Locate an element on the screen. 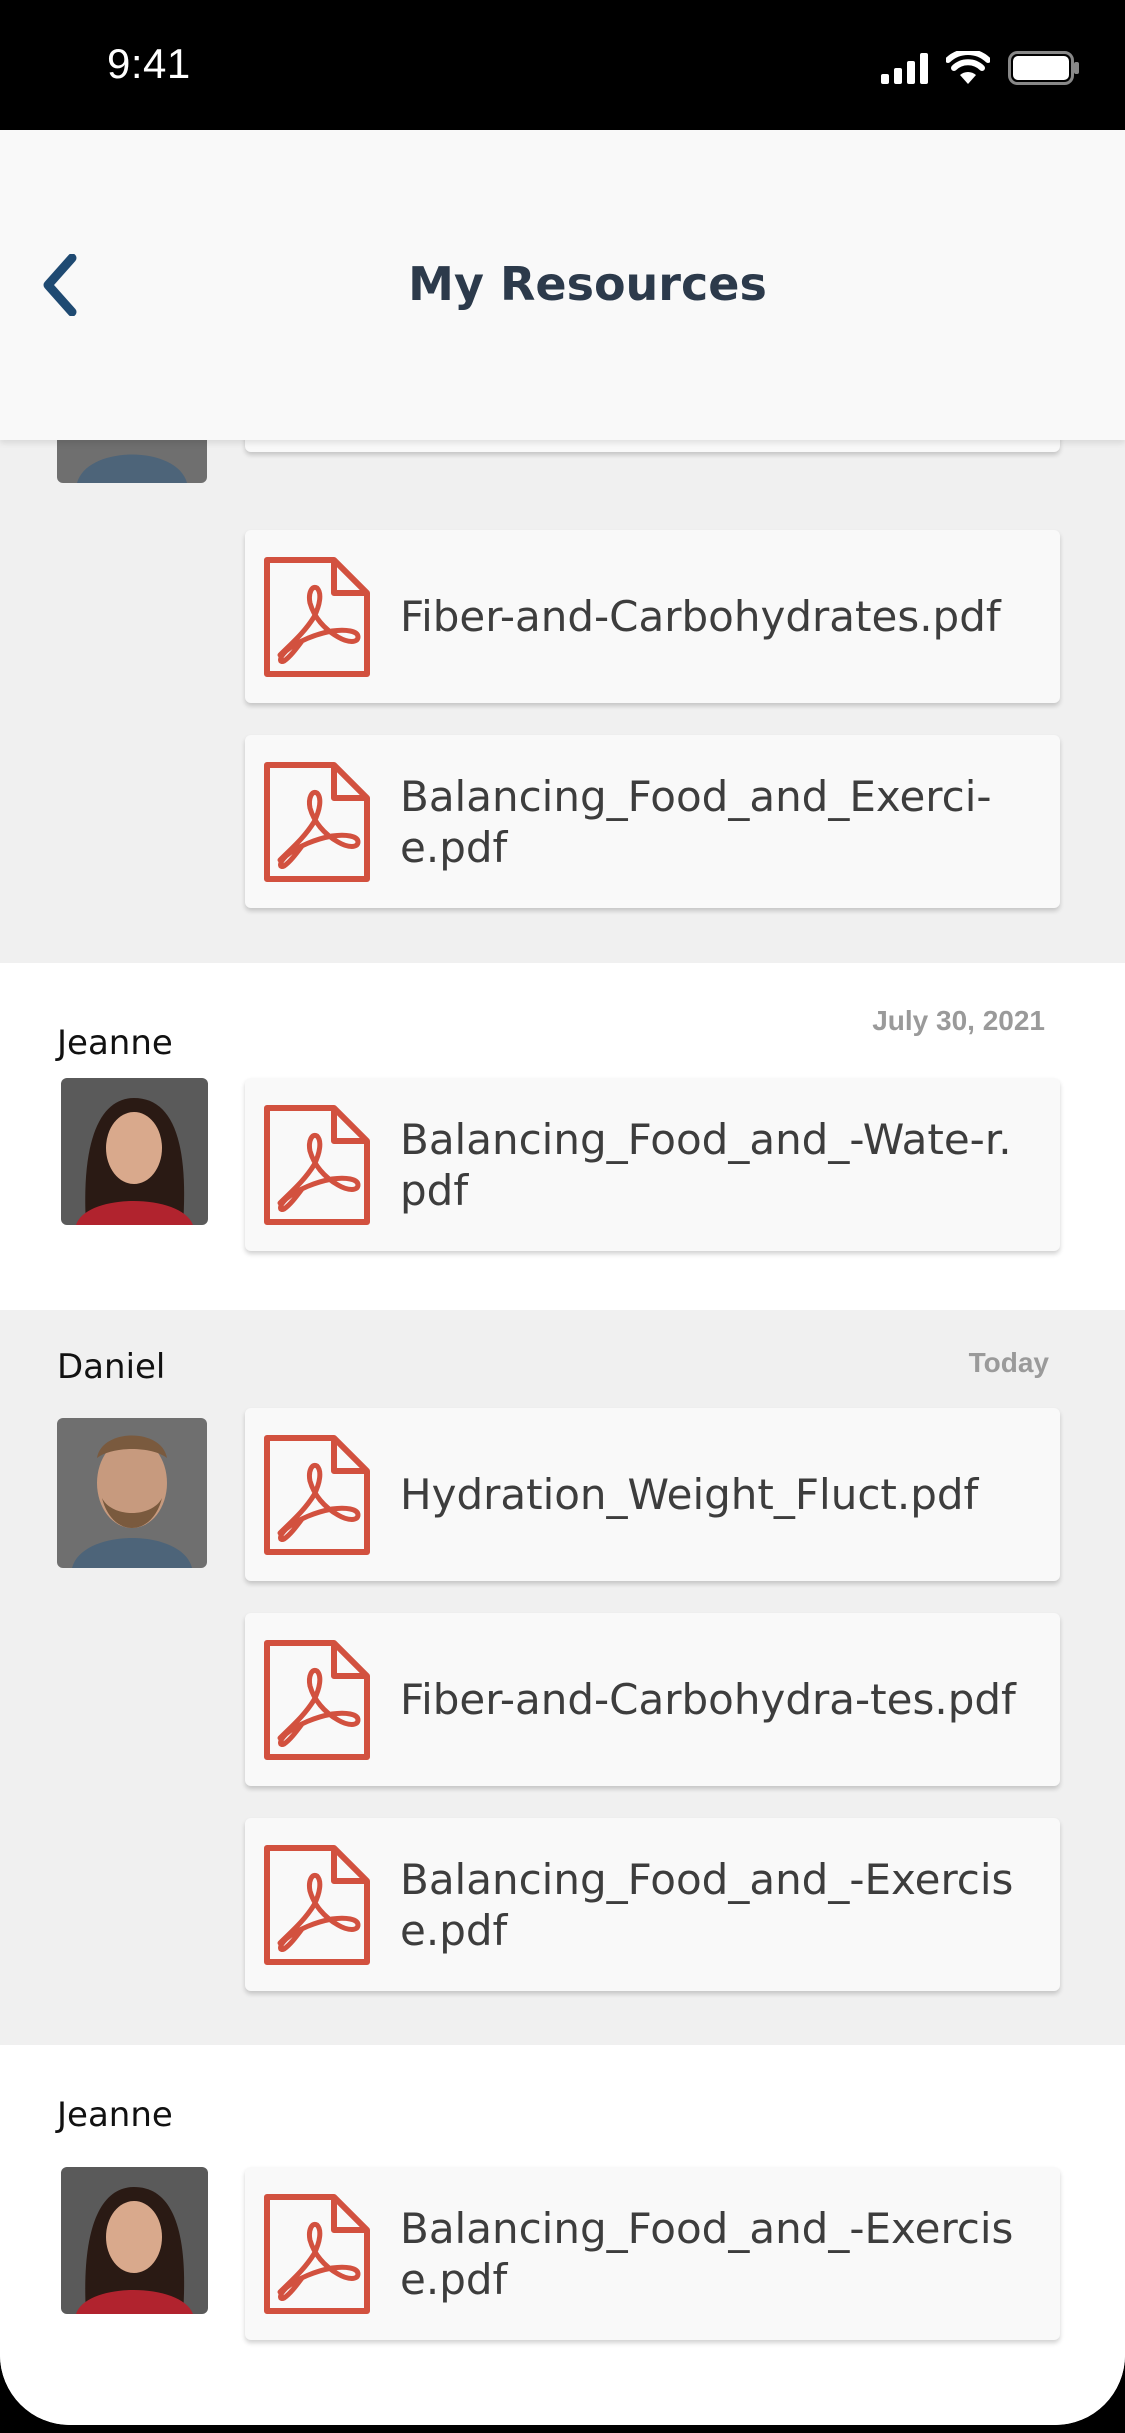 The image size is (1125, 2433). file-card: Fiber-and-Carbohydra-tes.pdf is located at coordinates (652, 1699).